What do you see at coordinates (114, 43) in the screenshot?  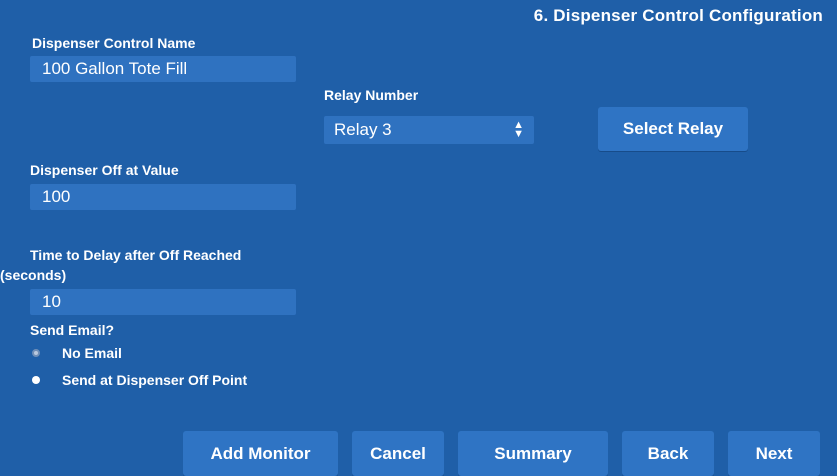 I see `dispenser-name-label: Dispenser Control Name` at bounding box center [114, 43].